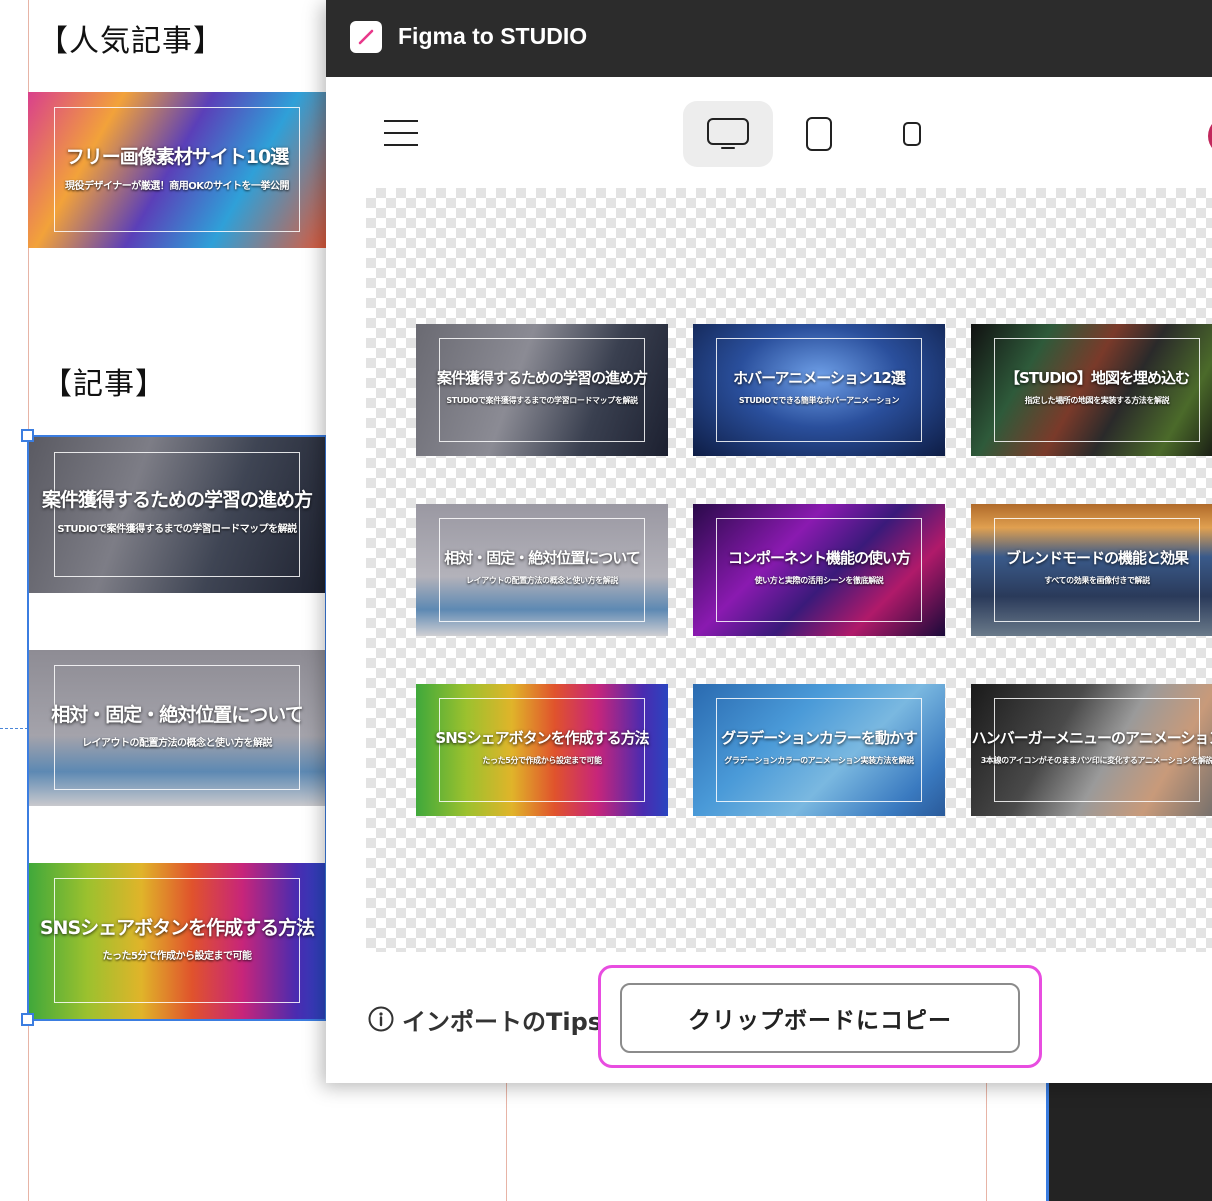 The width and height of the screenshot is (1212, 1201). I want to click on preview-card: SNSシェアボタンを作成する方法 たった5分で作成から設定まで可能, so click(542, 750).